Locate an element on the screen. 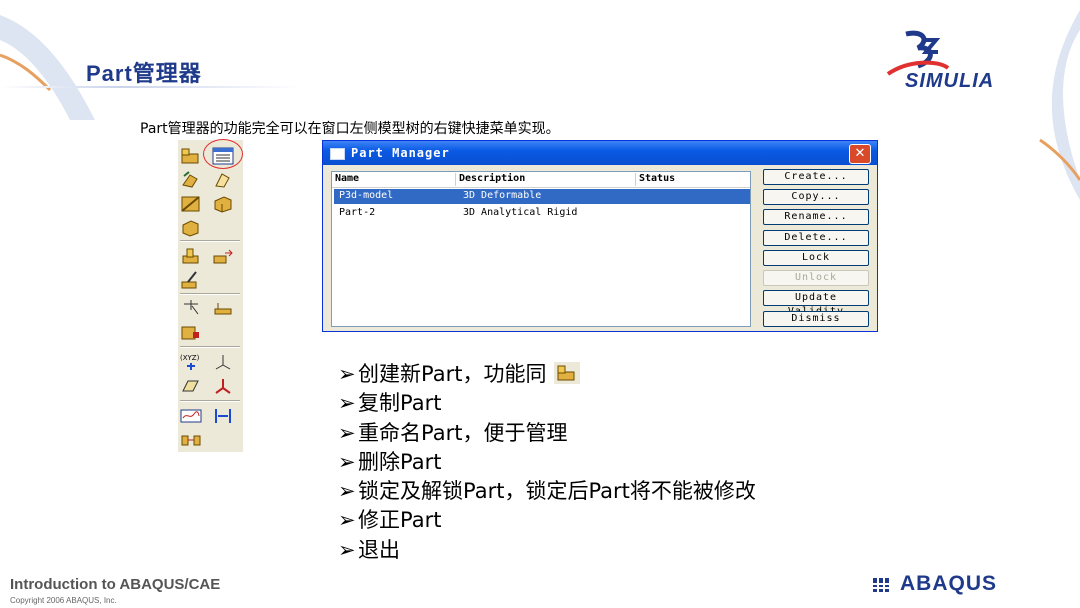 This screenshot has height=608, width=1080. highlight-circle is located at coordinates (223, 154).